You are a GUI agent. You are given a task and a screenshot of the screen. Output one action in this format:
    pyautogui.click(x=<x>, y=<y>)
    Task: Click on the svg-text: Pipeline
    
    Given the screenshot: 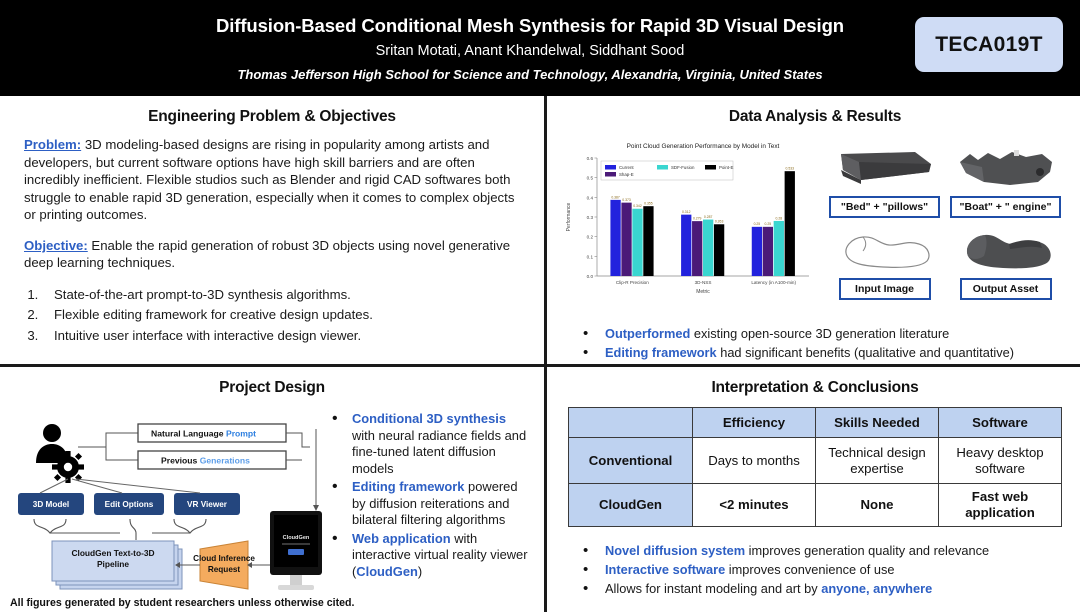 What is the action you would take?
    pyautogui.click(x=113, y=564)
    